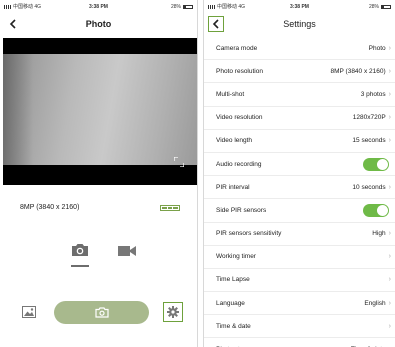 The width and height of the screenshot is (395, 347). Describe the element at coordinates (369, 141) in the screenshot. I see `settings-value-text: 15 seconds` at that location.